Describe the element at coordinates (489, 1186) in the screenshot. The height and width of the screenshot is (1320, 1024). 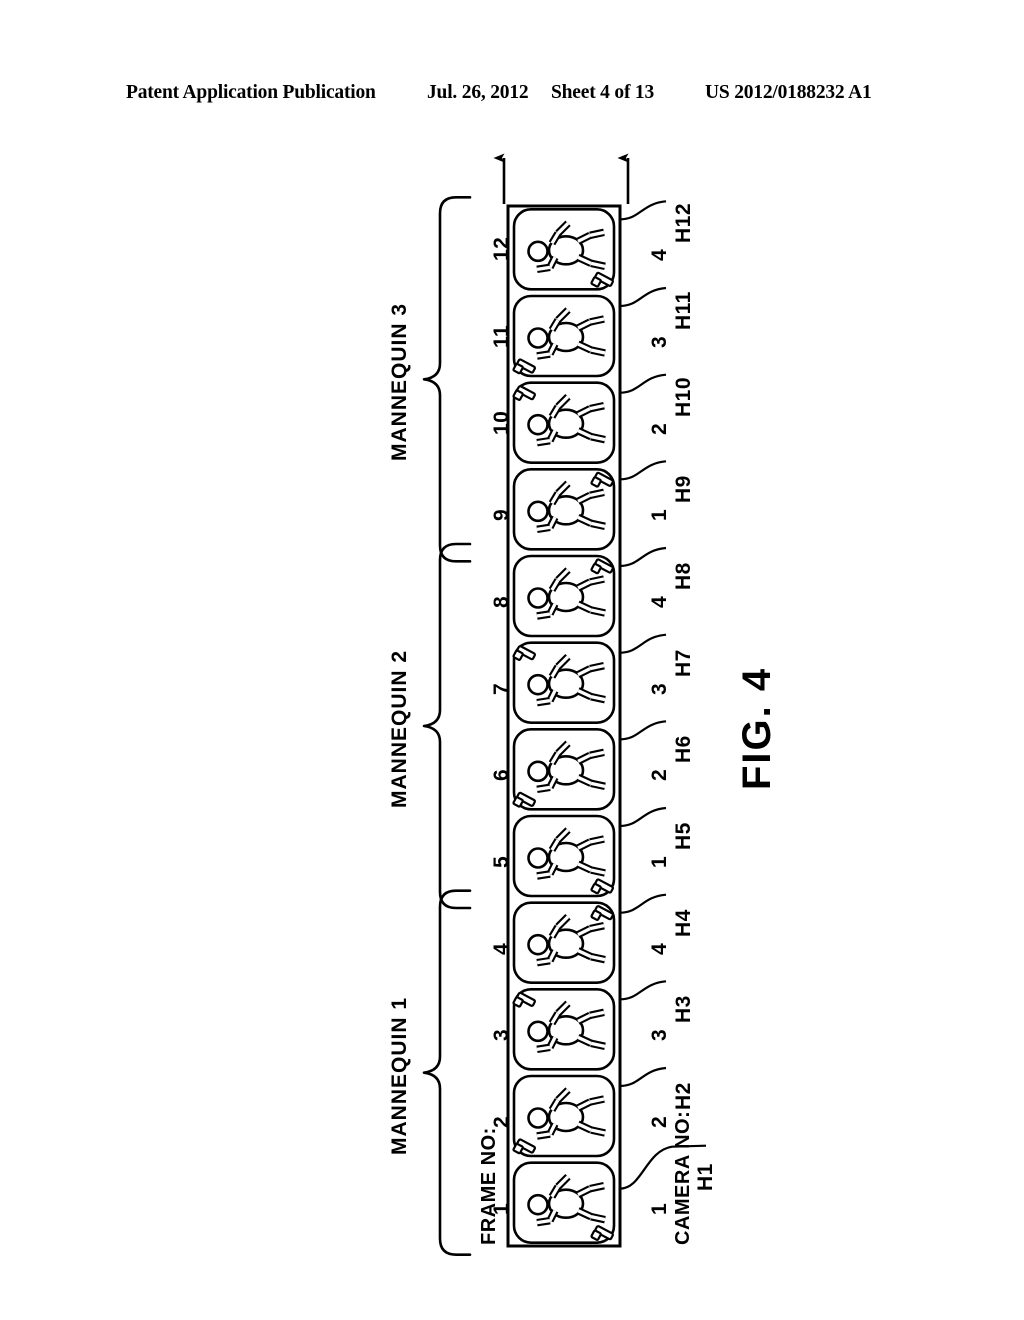
I see `frame-axis-label: FRAME NO:` at that location.